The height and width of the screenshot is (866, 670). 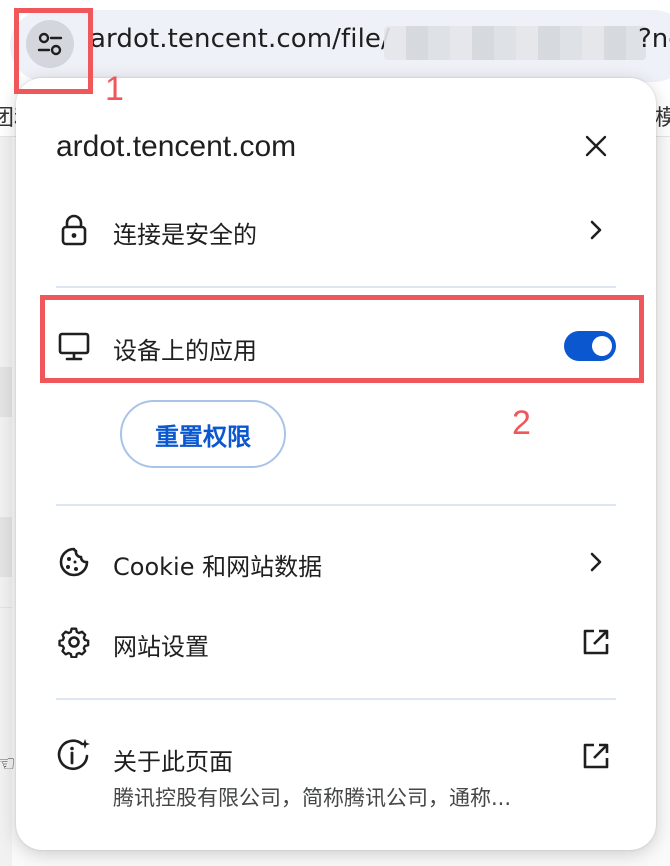 I want to click on cookies-label: Cookie 和网站数据, so click(x=218, y=567).